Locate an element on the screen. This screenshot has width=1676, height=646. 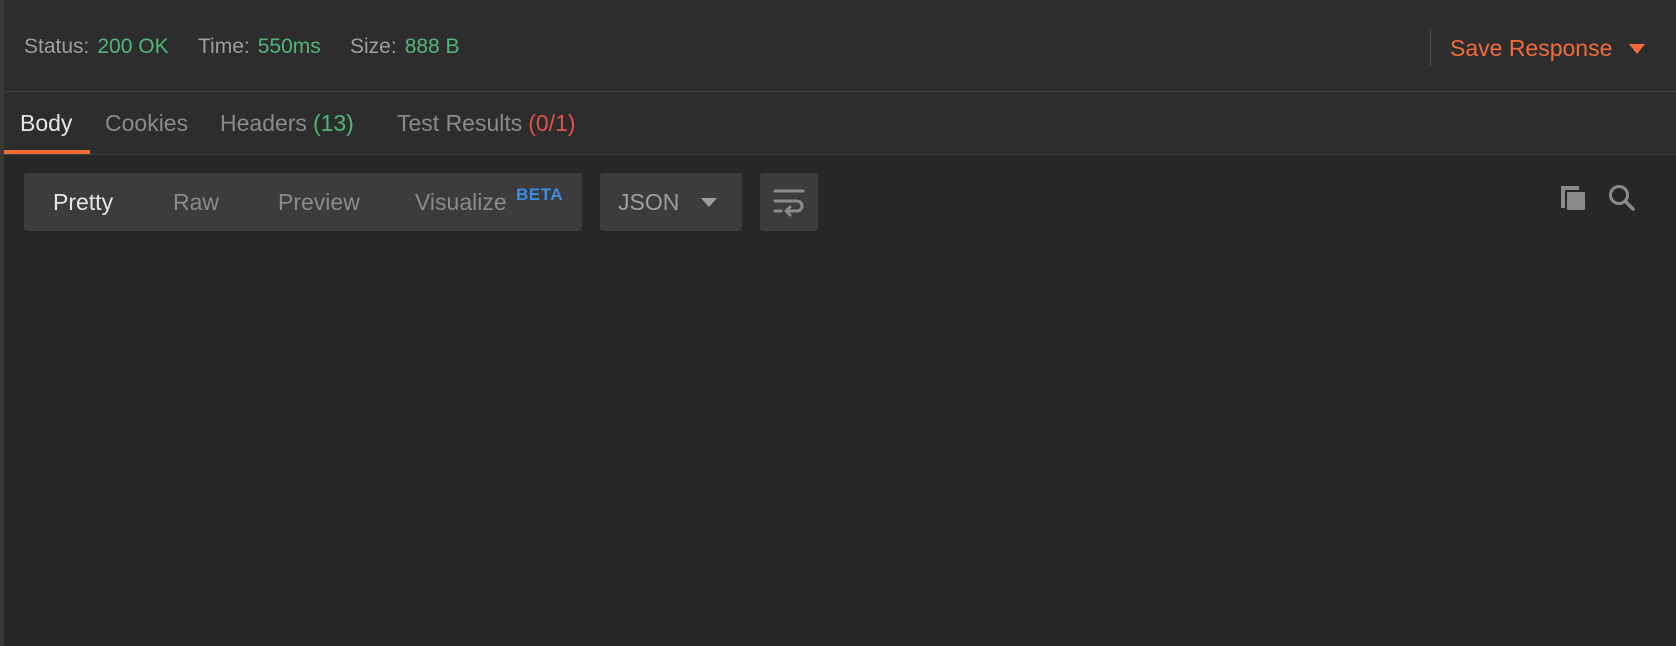
size-indicator: Size: 888 B is located at coordinates (405, 47).